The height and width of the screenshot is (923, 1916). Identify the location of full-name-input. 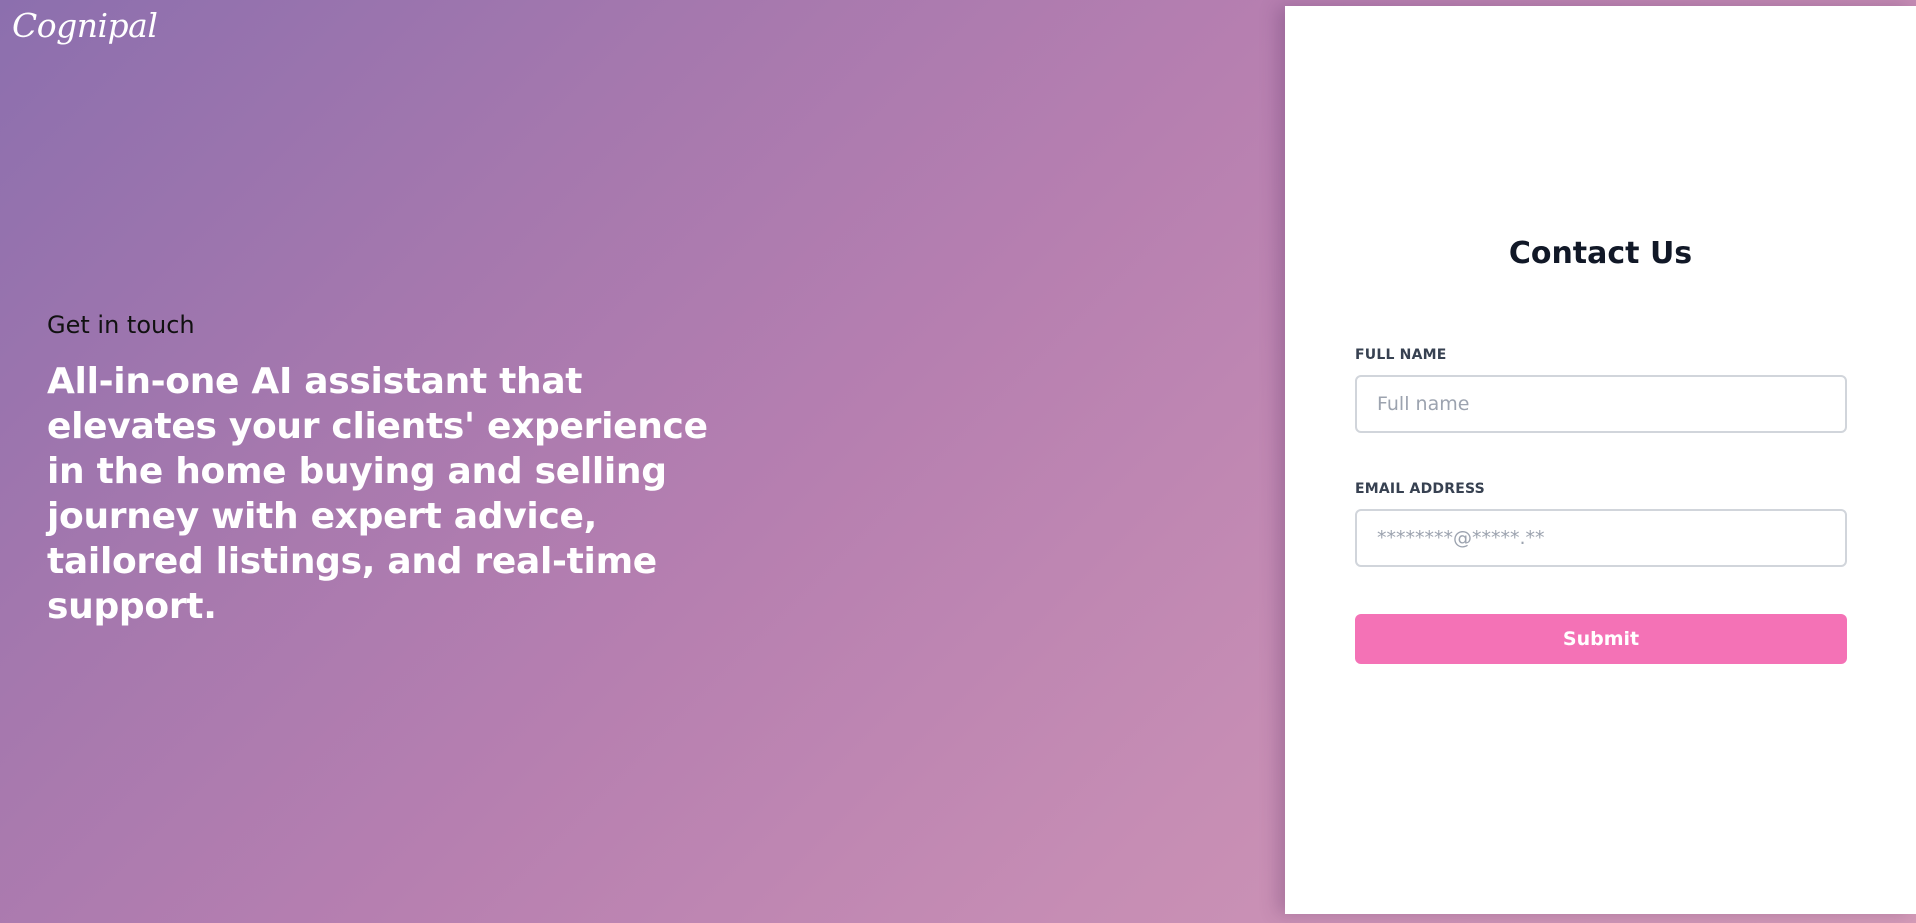
(1601, 404).